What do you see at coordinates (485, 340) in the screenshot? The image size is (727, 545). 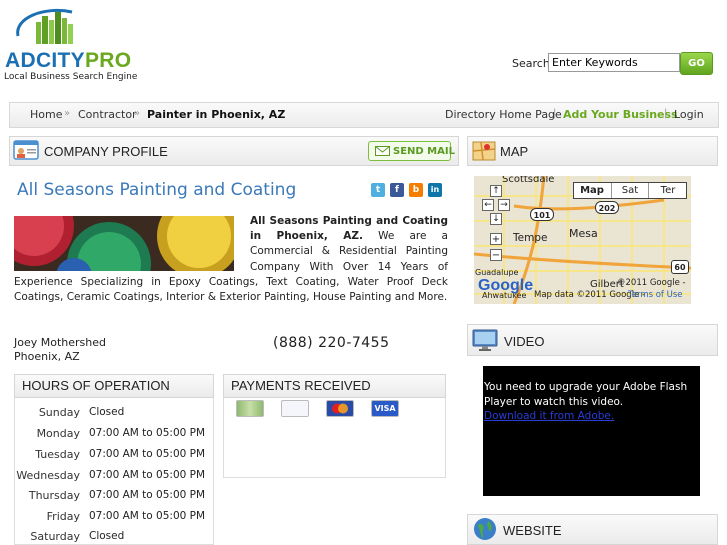 I see `monitor-icon` at bounding box center [485, 340].